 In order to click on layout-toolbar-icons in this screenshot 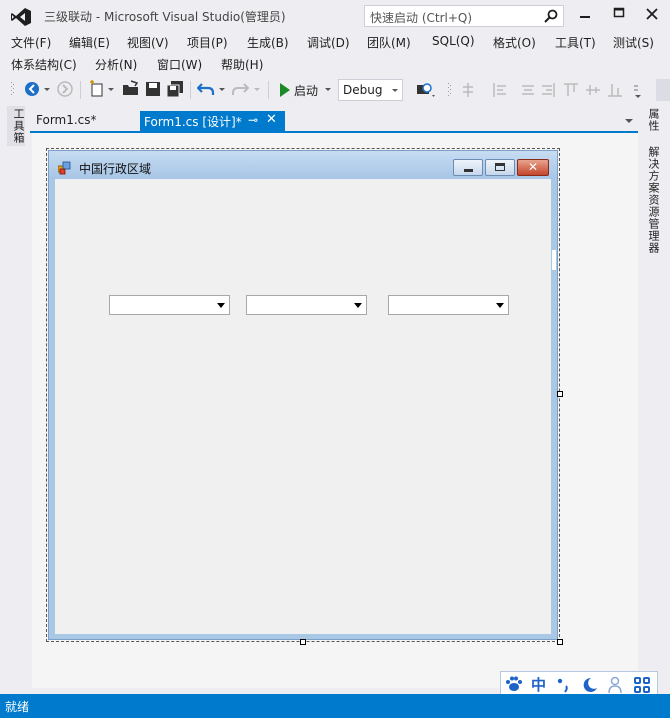, I will do `click(542, 90)`.